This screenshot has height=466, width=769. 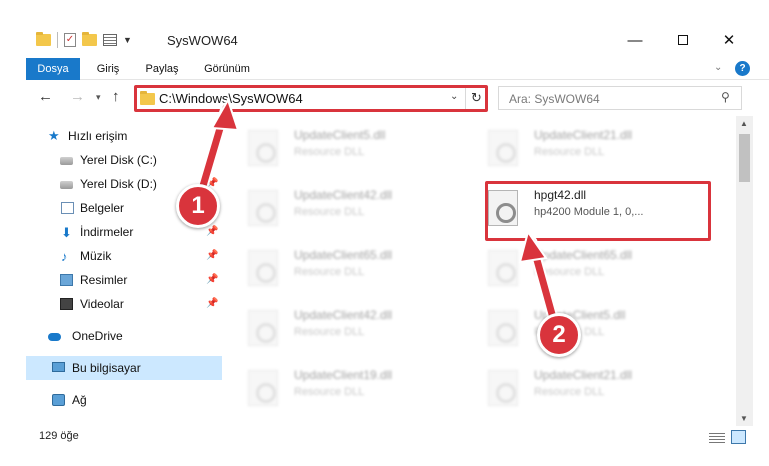 What do you see at coordinates (343, 255) in the screenshot?
I see `file-name: UpdateClient65.dll` at bounding box center [343, 255].